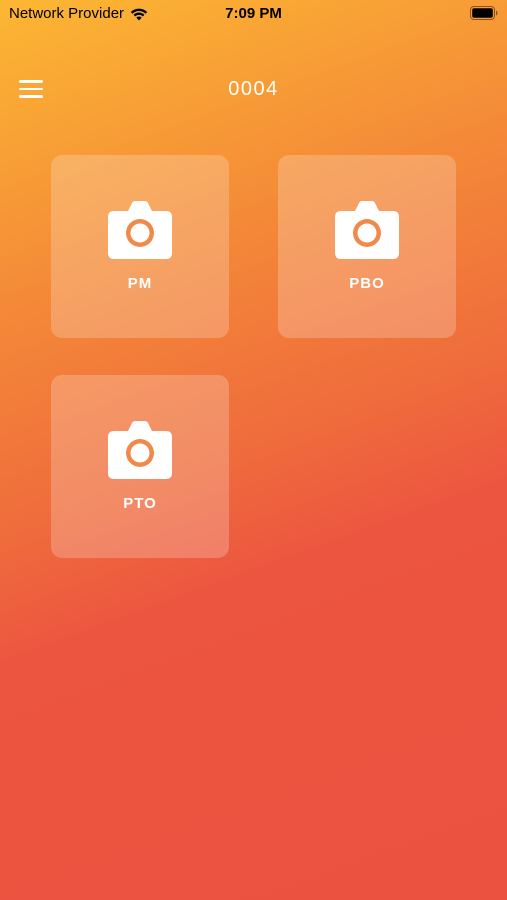 The image size is (507, 900). What do you see at coordinates (484, 13) in the screenshot?
I see `battery-icon` at bounding box center [484, 13].